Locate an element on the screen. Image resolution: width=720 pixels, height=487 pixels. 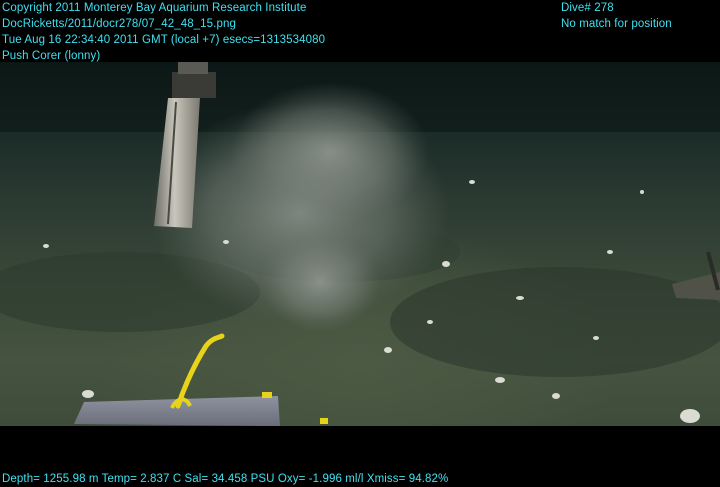
corer-cap is located at coordinates (193, 68).